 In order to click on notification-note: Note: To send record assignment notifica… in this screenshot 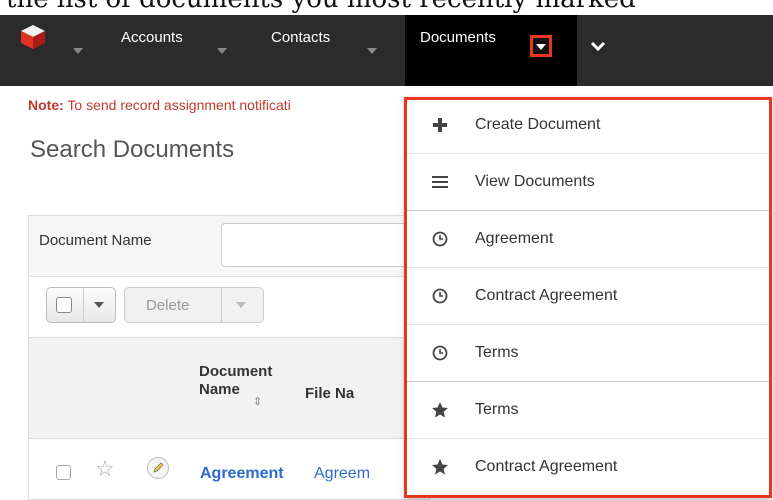, I will do `click(159, 105)`.